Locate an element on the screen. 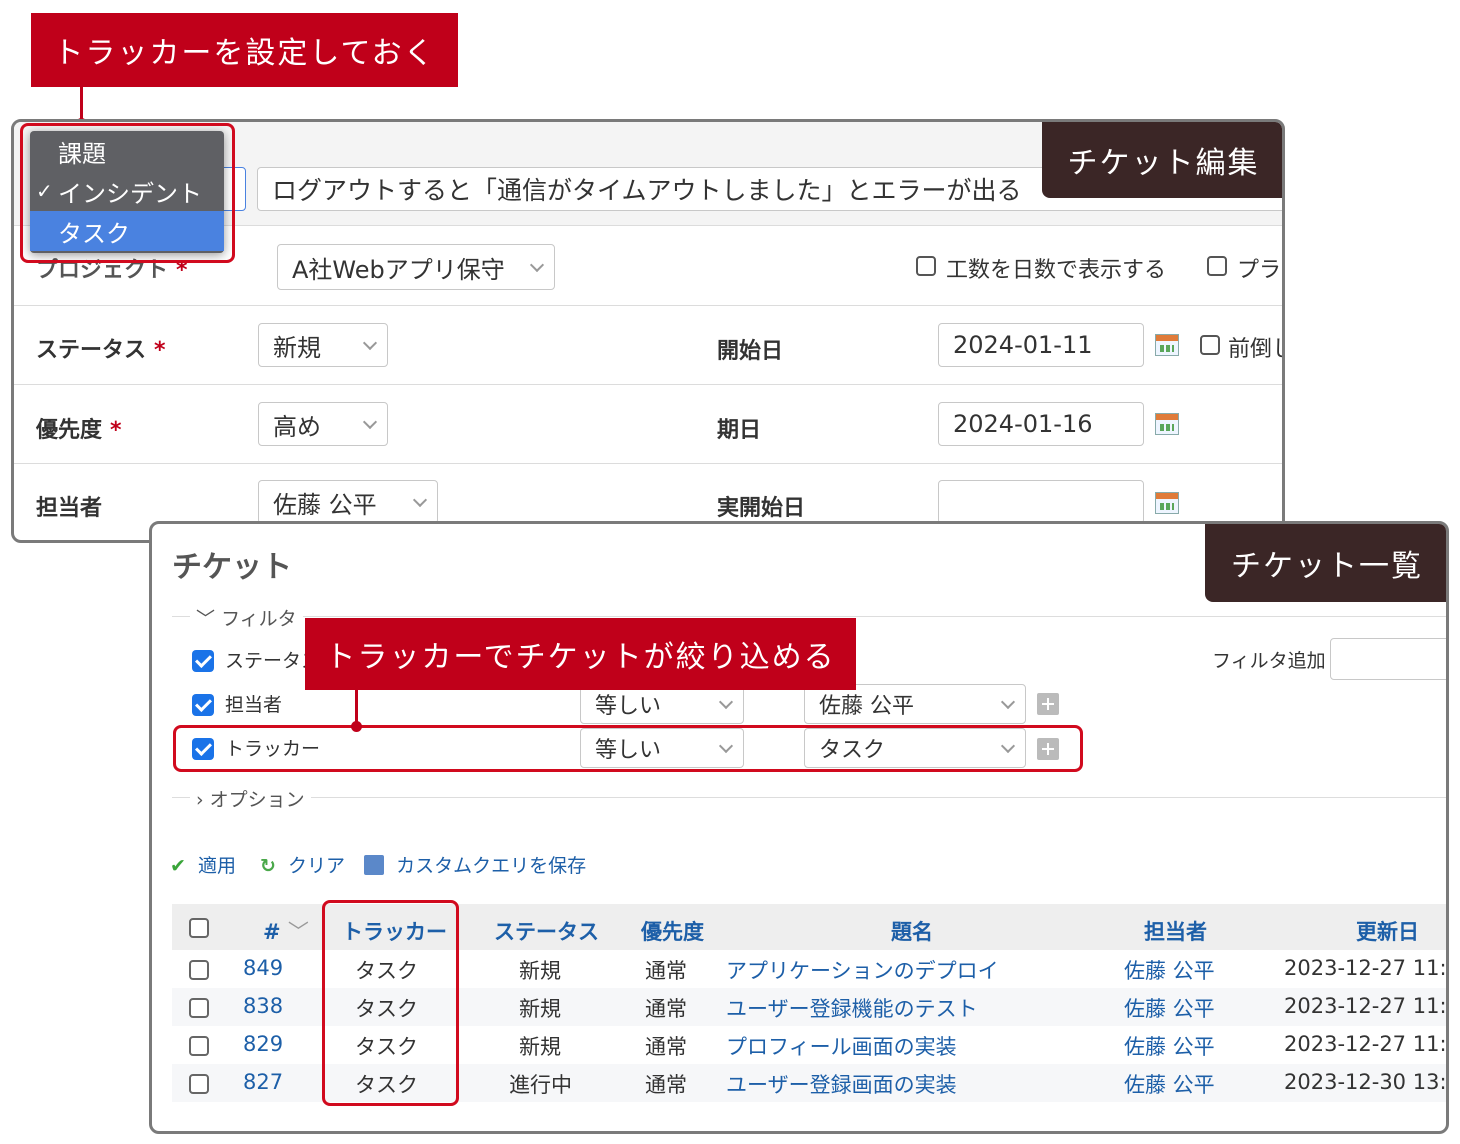  assignee-select: 佐藤 公平 is located at coordinates (348, 502).